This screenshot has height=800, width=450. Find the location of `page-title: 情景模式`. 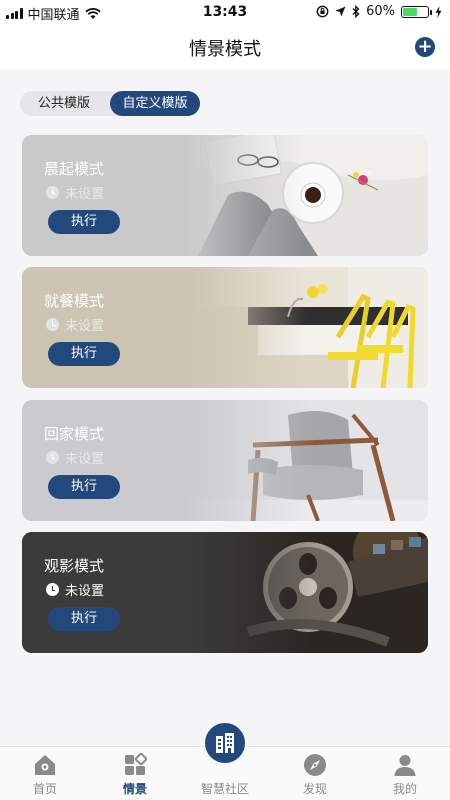

page-title: 情景模式 is located at coordinates (225, 49).